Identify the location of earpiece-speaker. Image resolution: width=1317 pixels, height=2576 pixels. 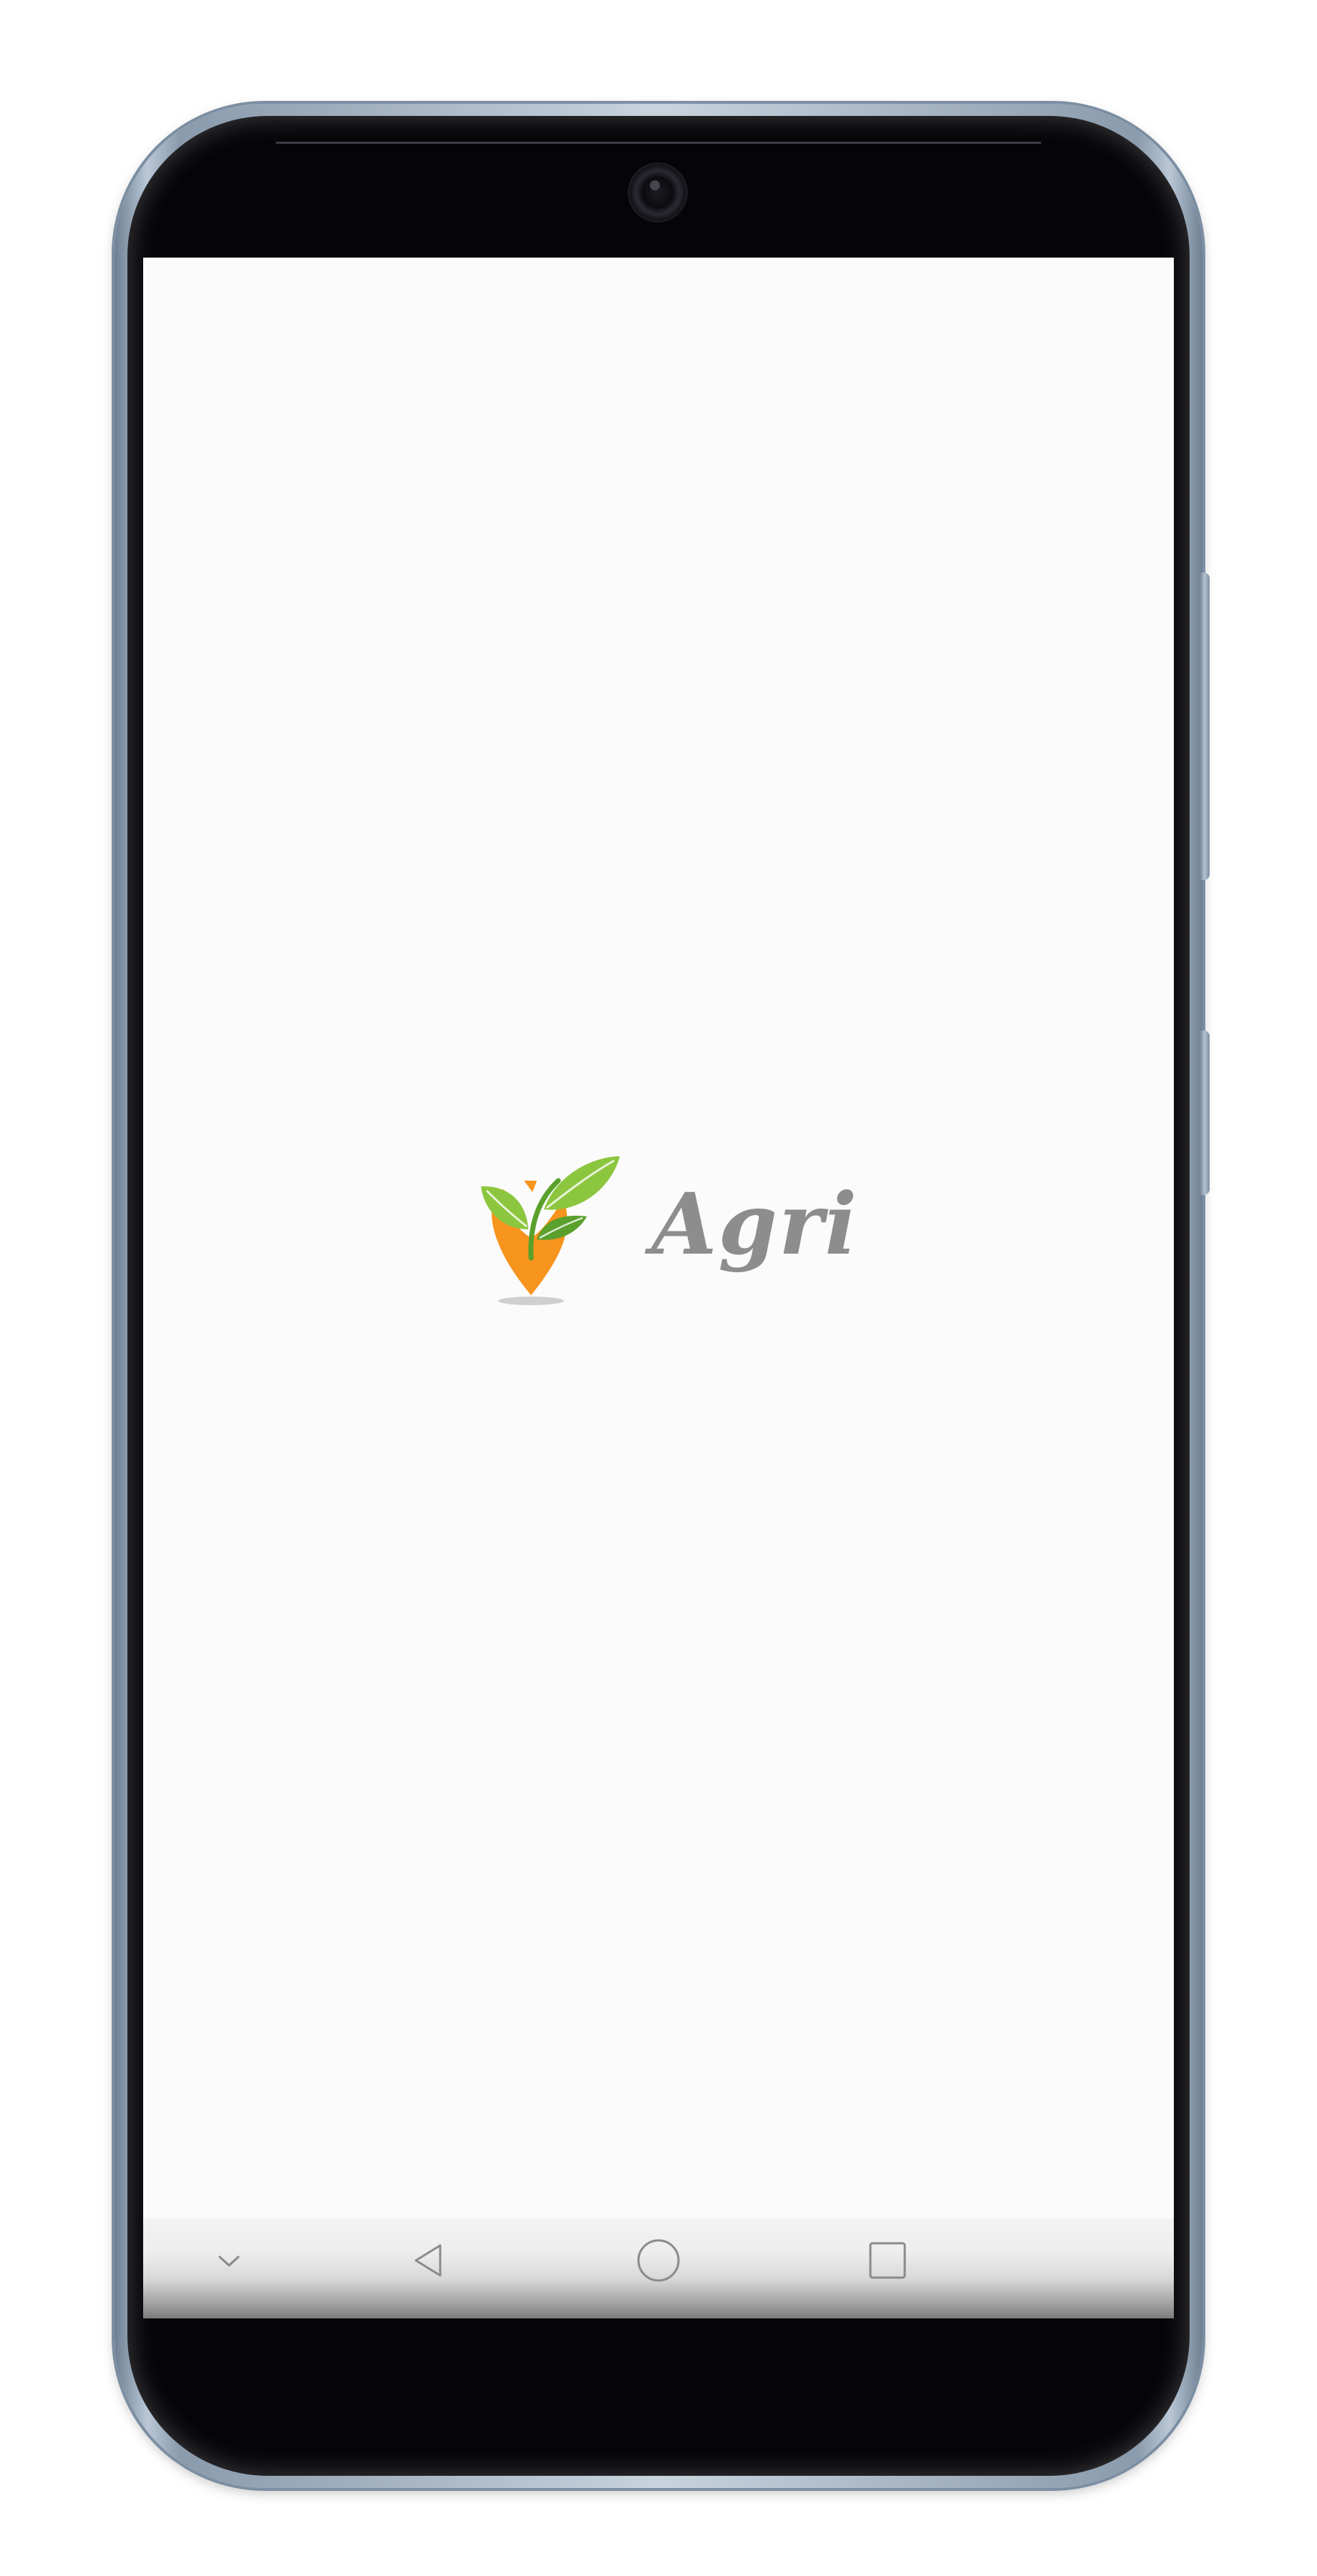
(658, 143).